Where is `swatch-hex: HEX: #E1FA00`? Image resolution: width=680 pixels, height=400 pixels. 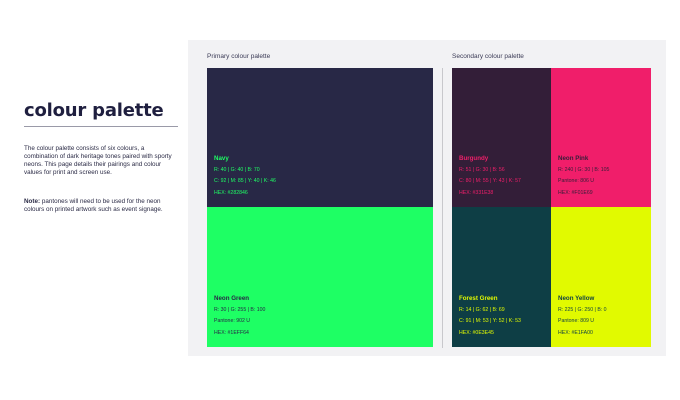
swatch-hex: HEX: #E1FA00 is located at coordinates (575, 332).